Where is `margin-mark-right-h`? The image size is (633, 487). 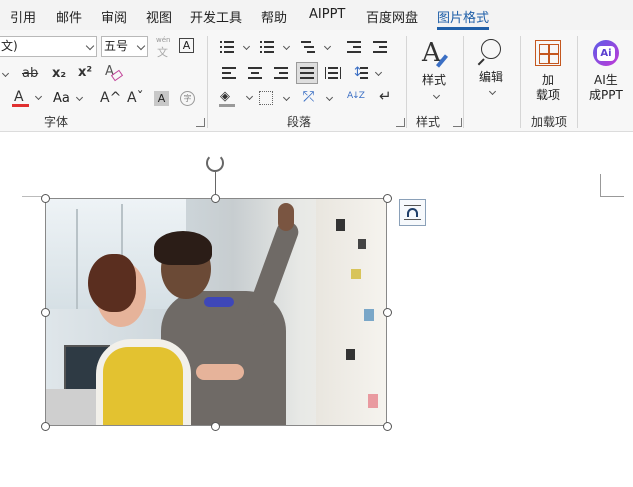 margin-mark-right-h is located at coordinates (612, 196).